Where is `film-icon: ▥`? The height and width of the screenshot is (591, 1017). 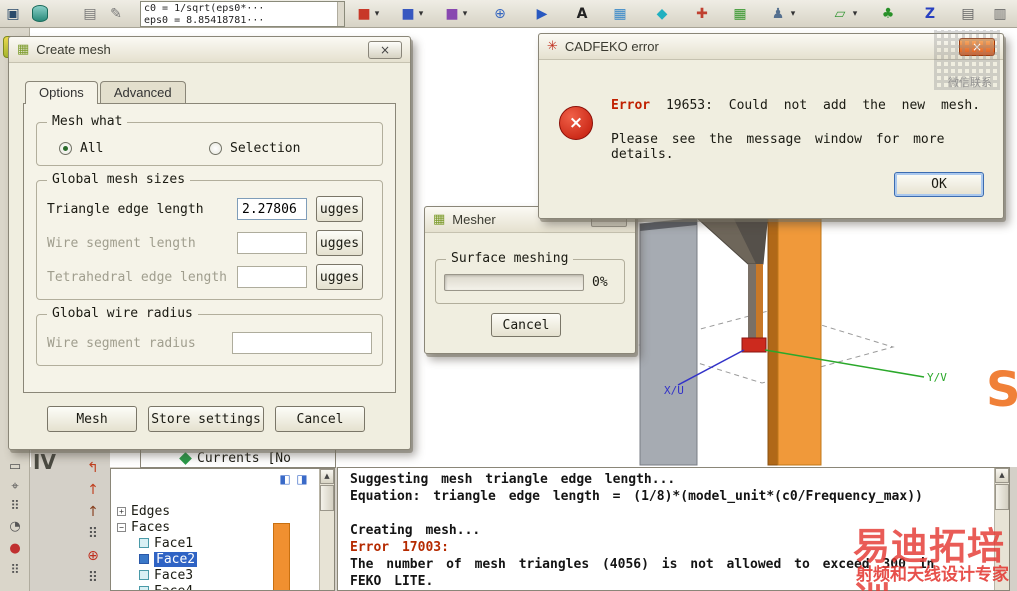 film-icon: ▥ is located at coordinates (1000, 14).